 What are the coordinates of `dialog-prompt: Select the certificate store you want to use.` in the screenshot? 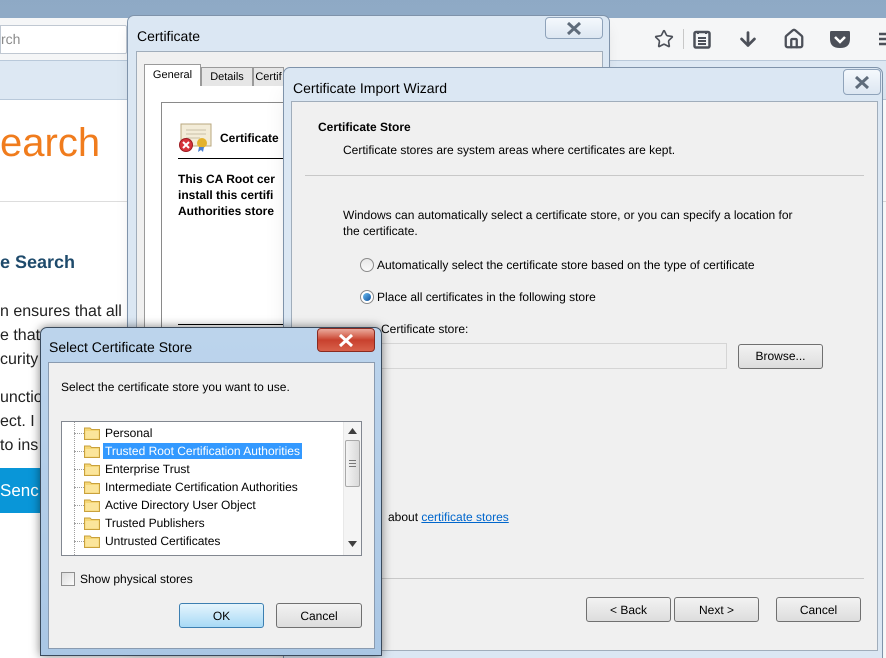 It's located at (176, 387).